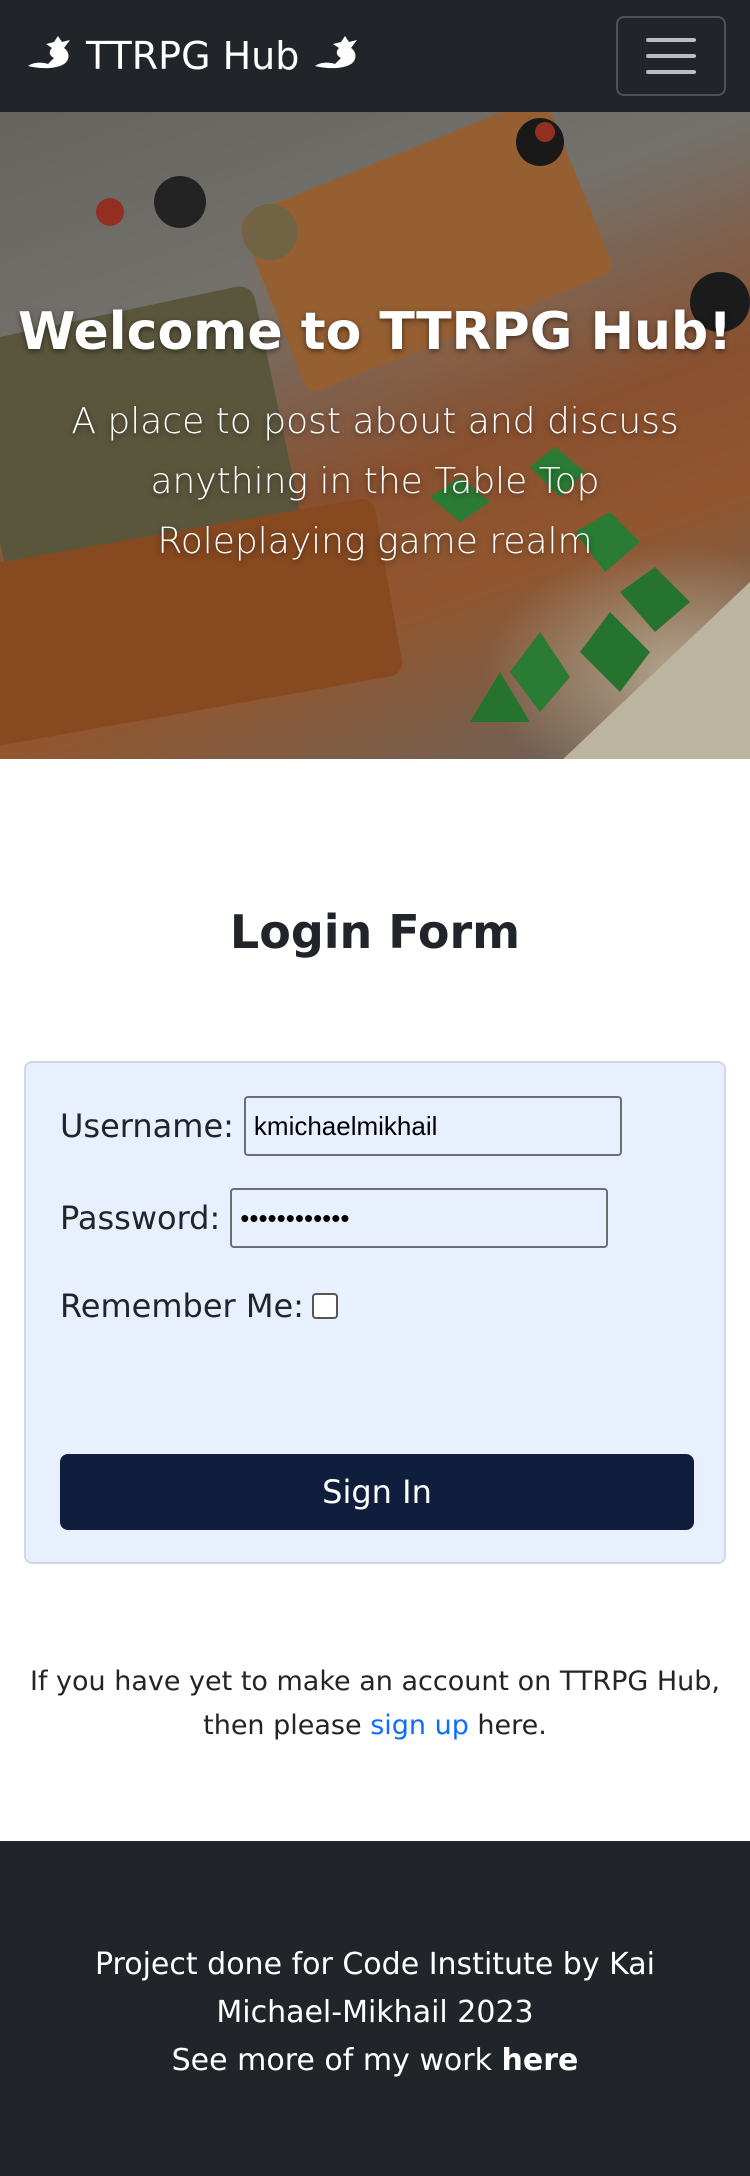 The width and height of the screenshot is (750, 2176). Describe the element at coordinates (375, 332) in the screenshot. I see `hero-title: Welcome to TTRPG Hub!` at that location.